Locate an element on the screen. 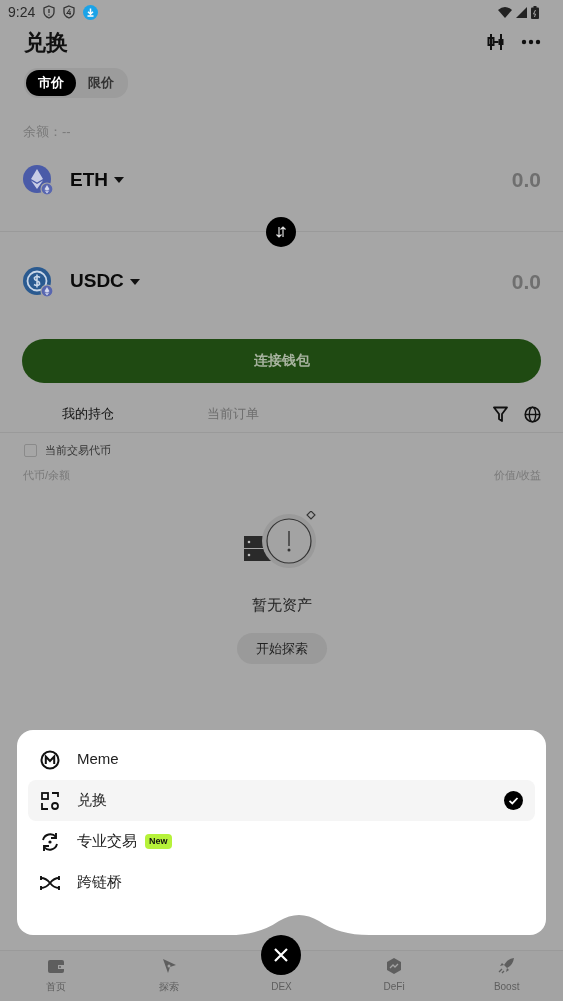 This screenshot has height=1001, width=563. signal-icon is located at coordinates (521, 12).